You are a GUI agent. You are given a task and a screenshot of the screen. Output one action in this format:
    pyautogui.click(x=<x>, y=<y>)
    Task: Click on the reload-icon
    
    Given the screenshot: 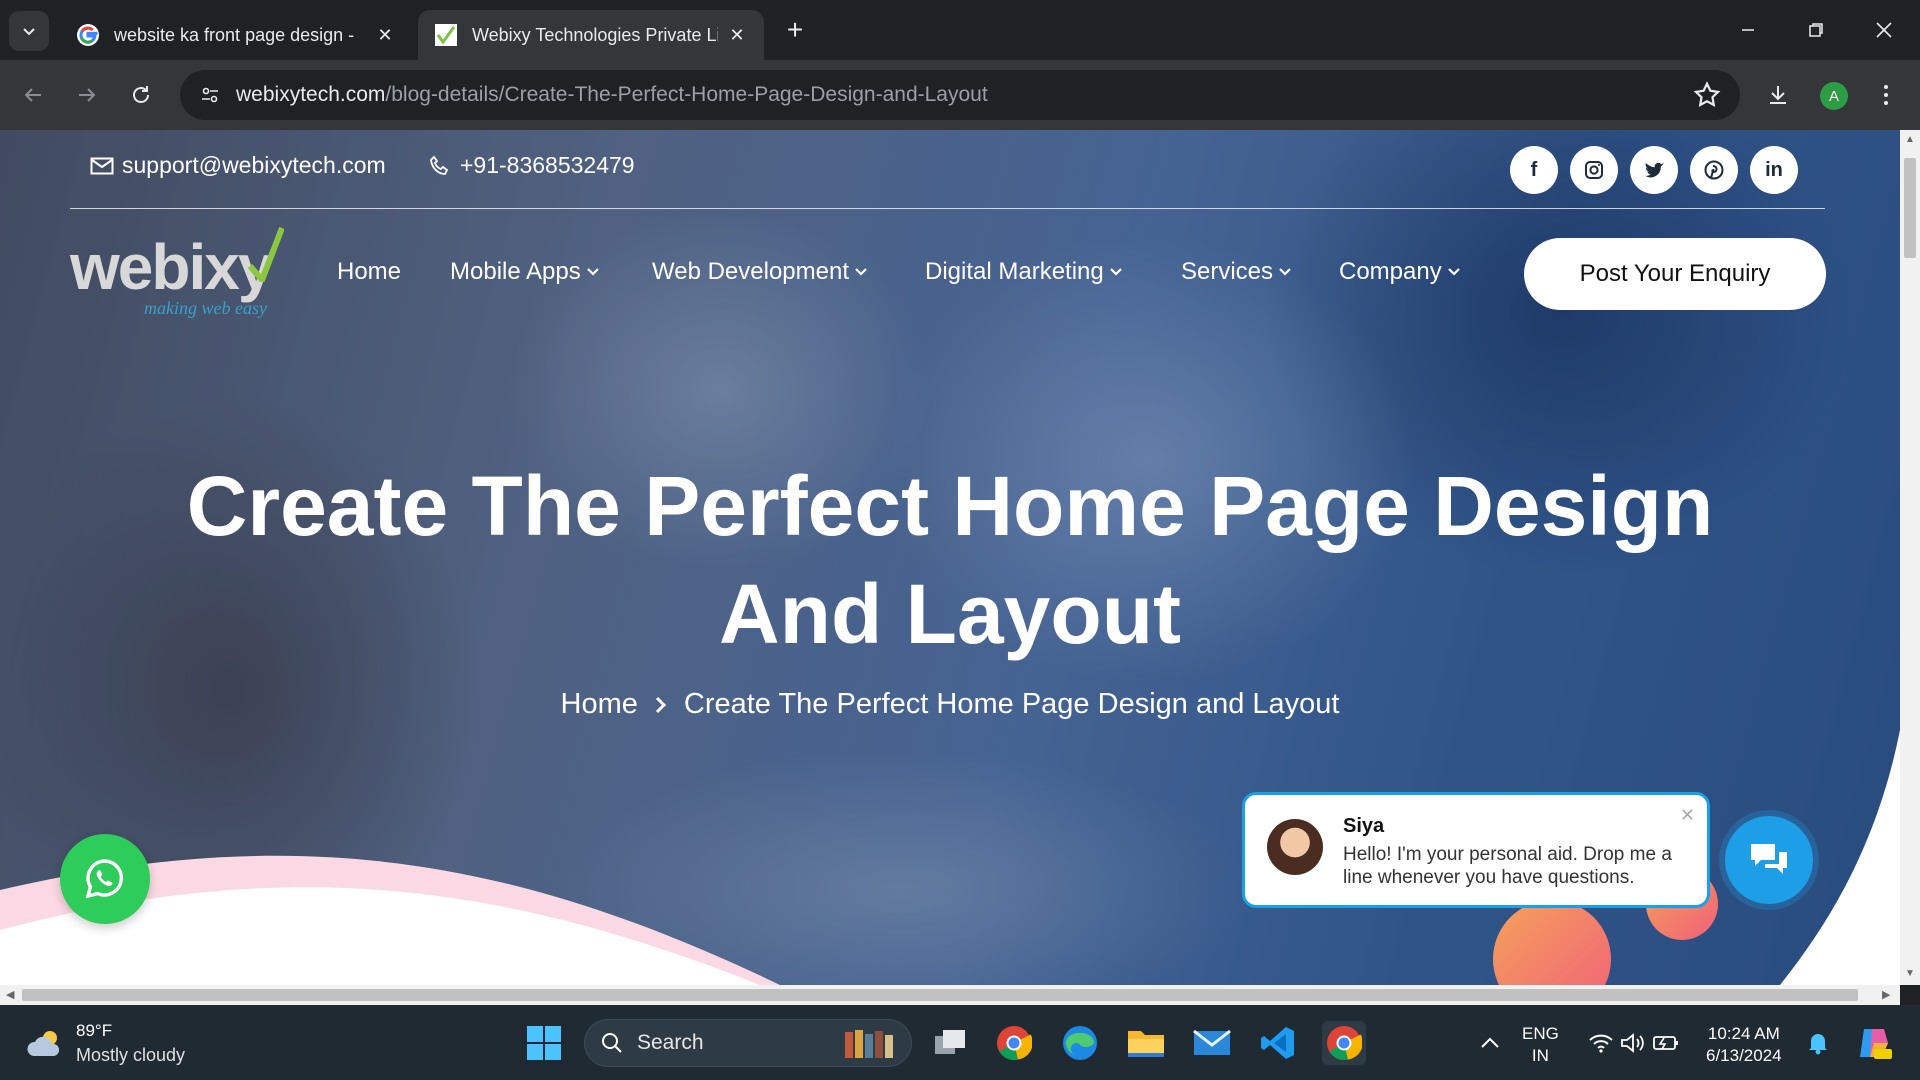 What is the action you would take?
    pyautogui.click(x=141, y=94)
    